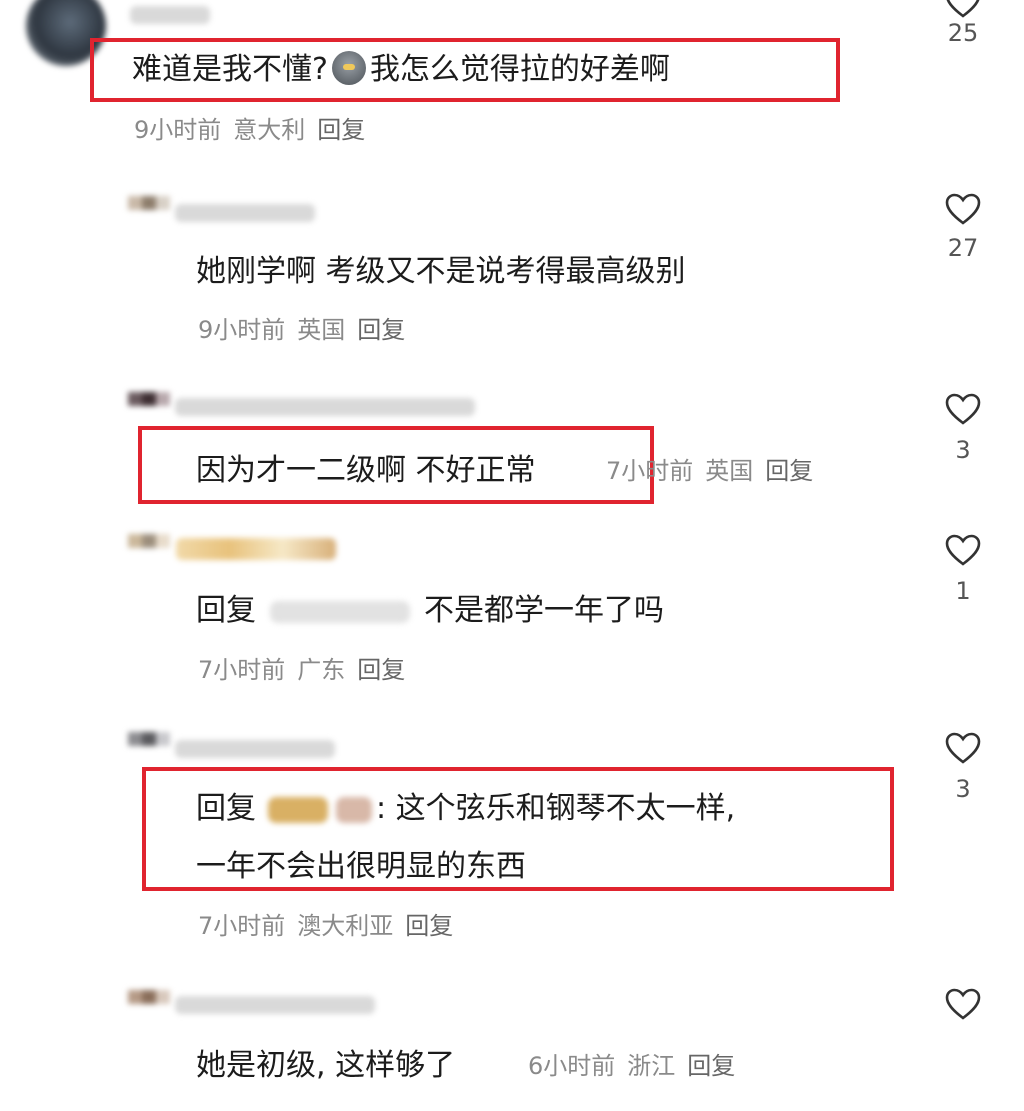 The width and height of the screenshot is (1024, 1111). What do you see at coordinates (366, 470) in the screenshot?
I see `comment-text: 因为才一二级啊 不好正常` at bounding box center [366, 470].